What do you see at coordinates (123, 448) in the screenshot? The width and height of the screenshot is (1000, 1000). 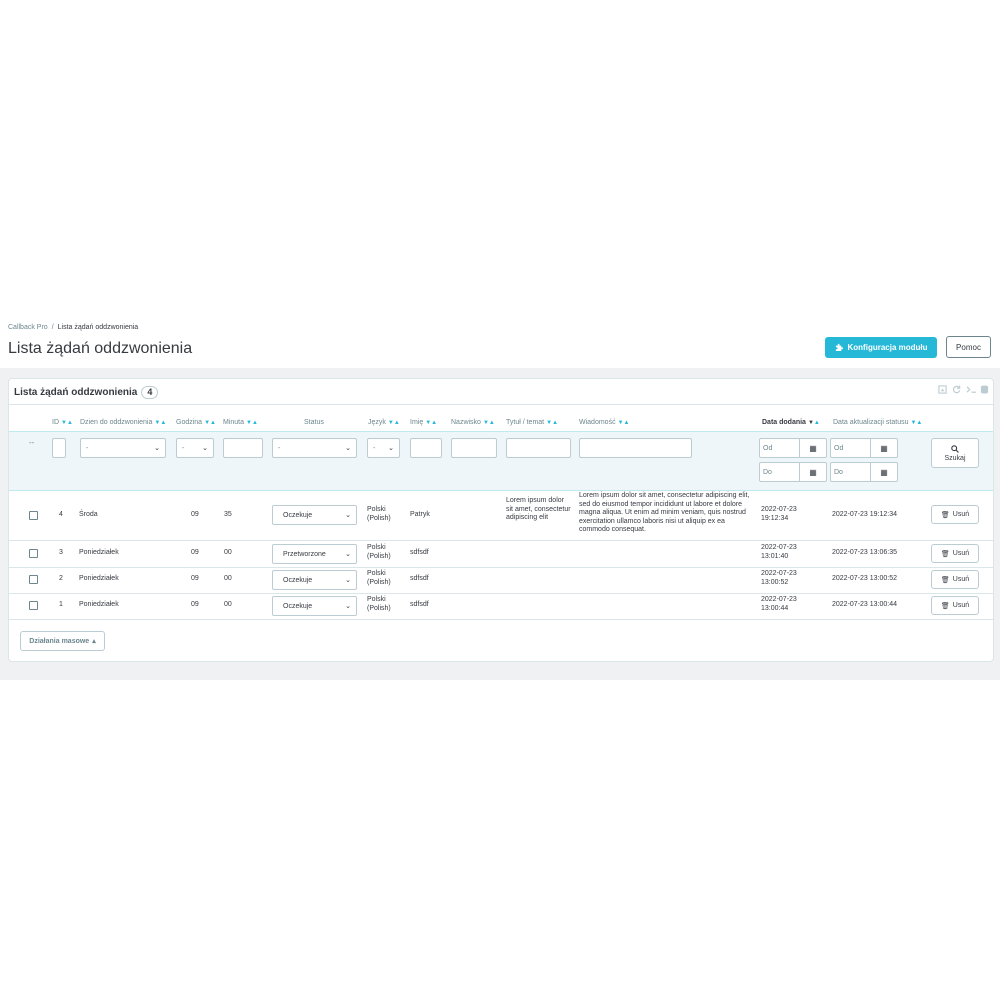 I see `filter-day-select: - ⌄` at bounding box center [123, 448].